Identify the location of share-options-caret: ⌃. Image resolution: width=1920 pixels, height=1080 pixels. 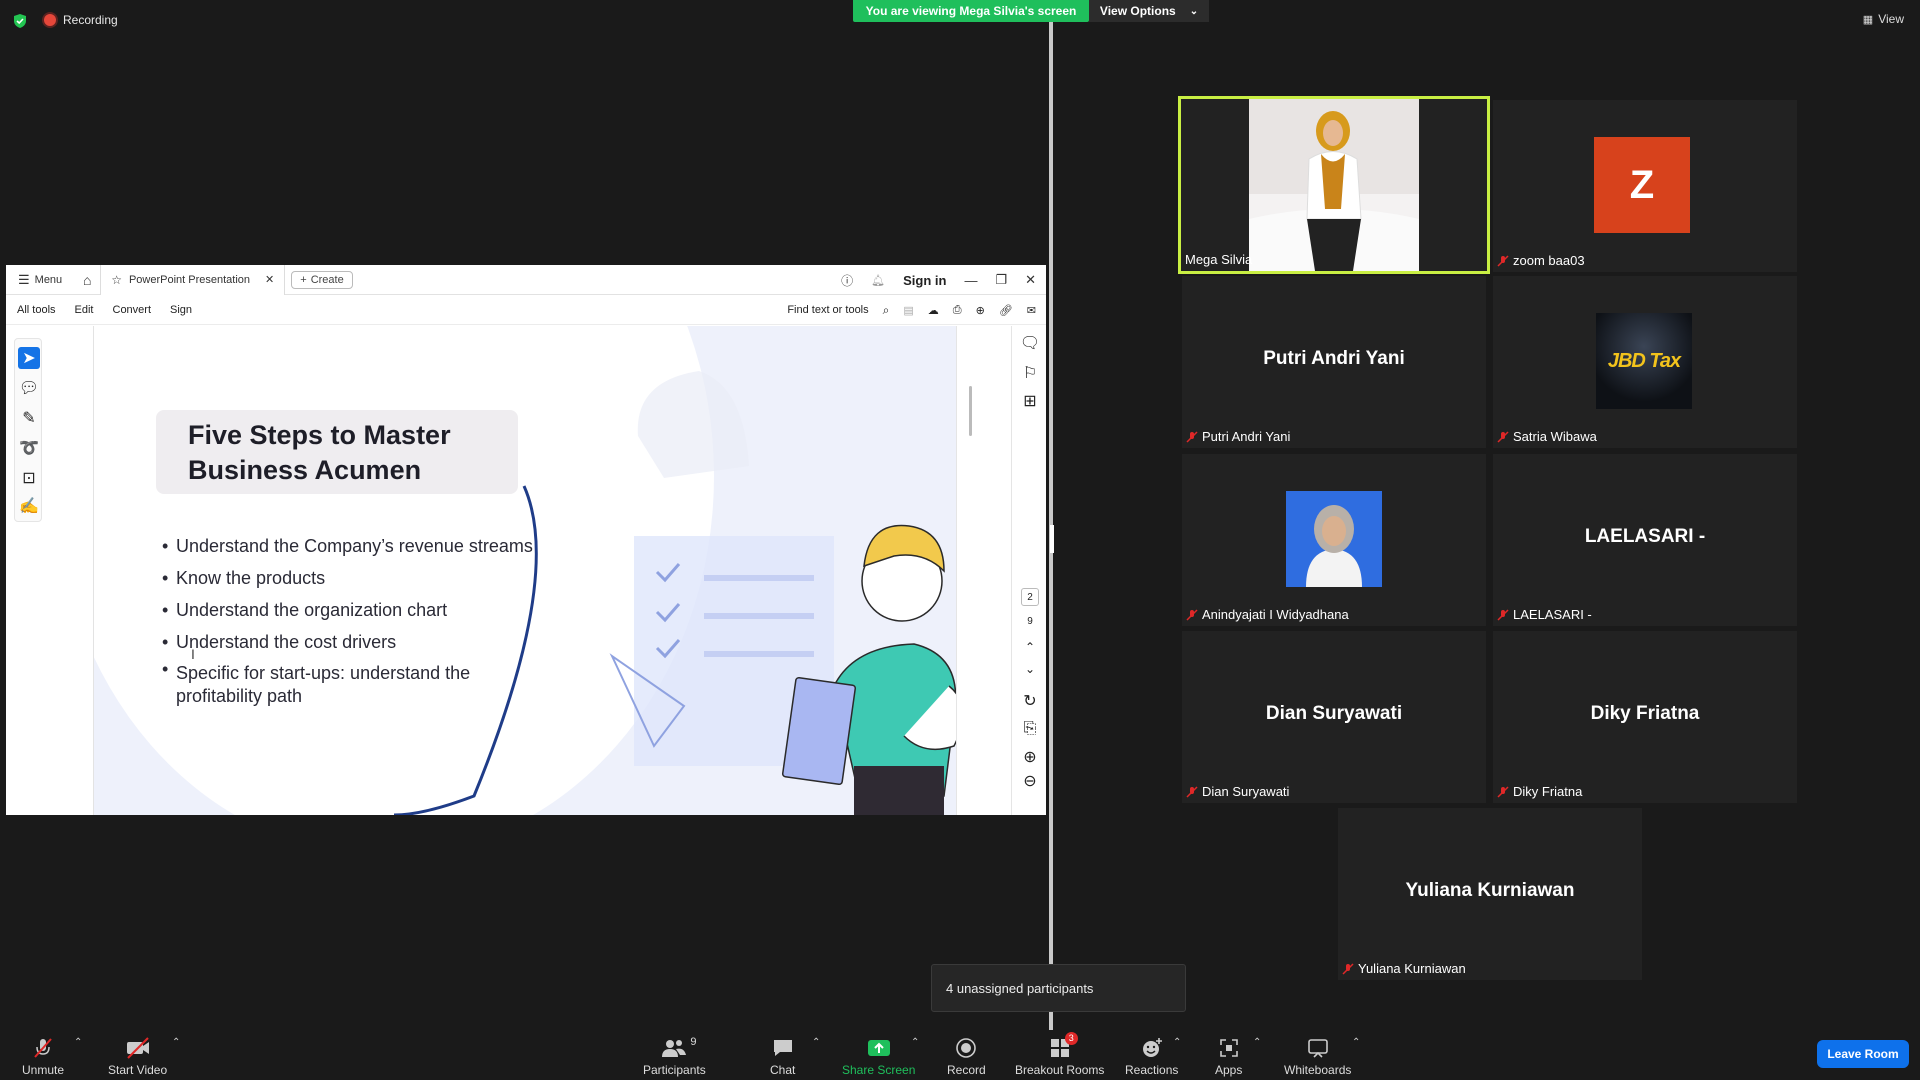
(915, 1042).